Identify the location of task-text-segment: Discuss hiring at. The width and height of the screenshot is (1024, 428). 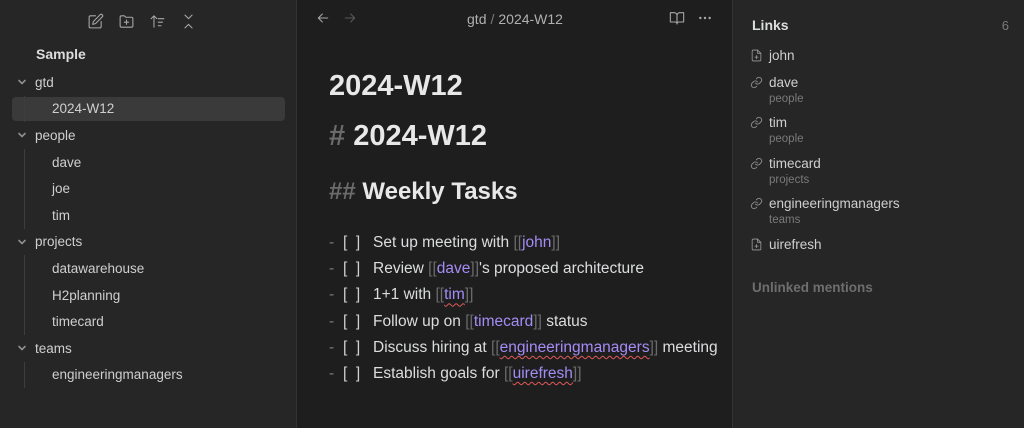
(432, 347).